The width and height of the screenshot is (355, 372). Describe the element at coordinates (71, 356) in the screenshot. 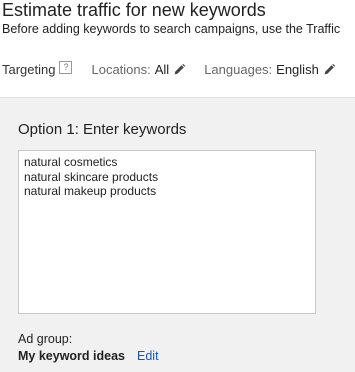

I see `ad-group-name: My keyword ideas` at that location.